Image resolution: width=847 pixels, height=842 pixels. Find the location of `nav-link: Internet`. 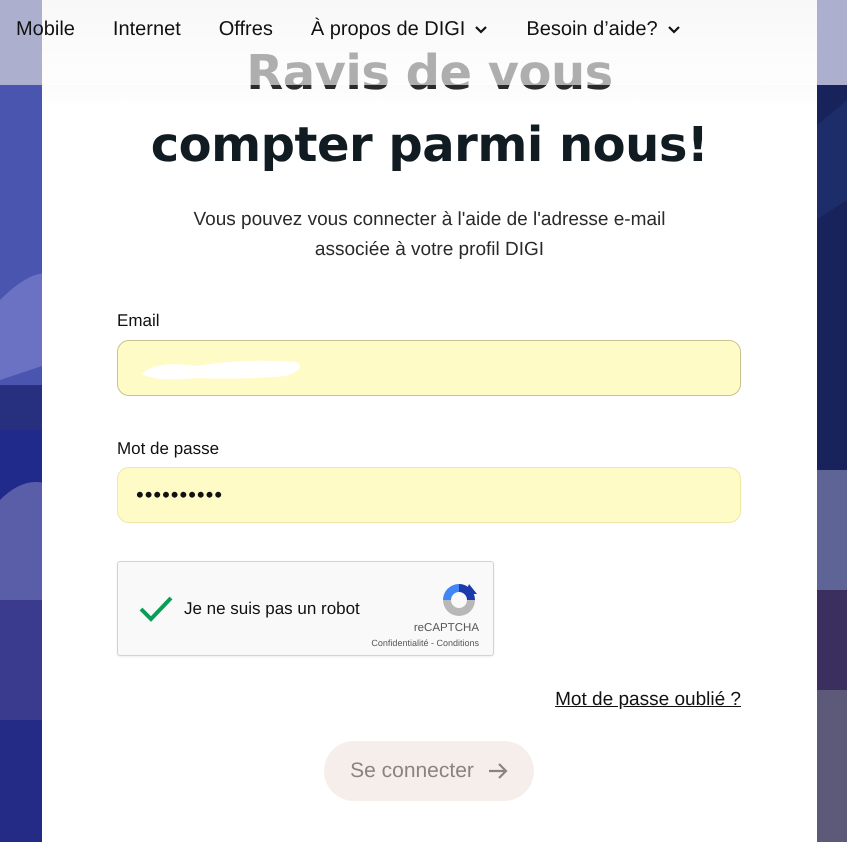

nav-link: Internet is located at coordinates (146, 29).